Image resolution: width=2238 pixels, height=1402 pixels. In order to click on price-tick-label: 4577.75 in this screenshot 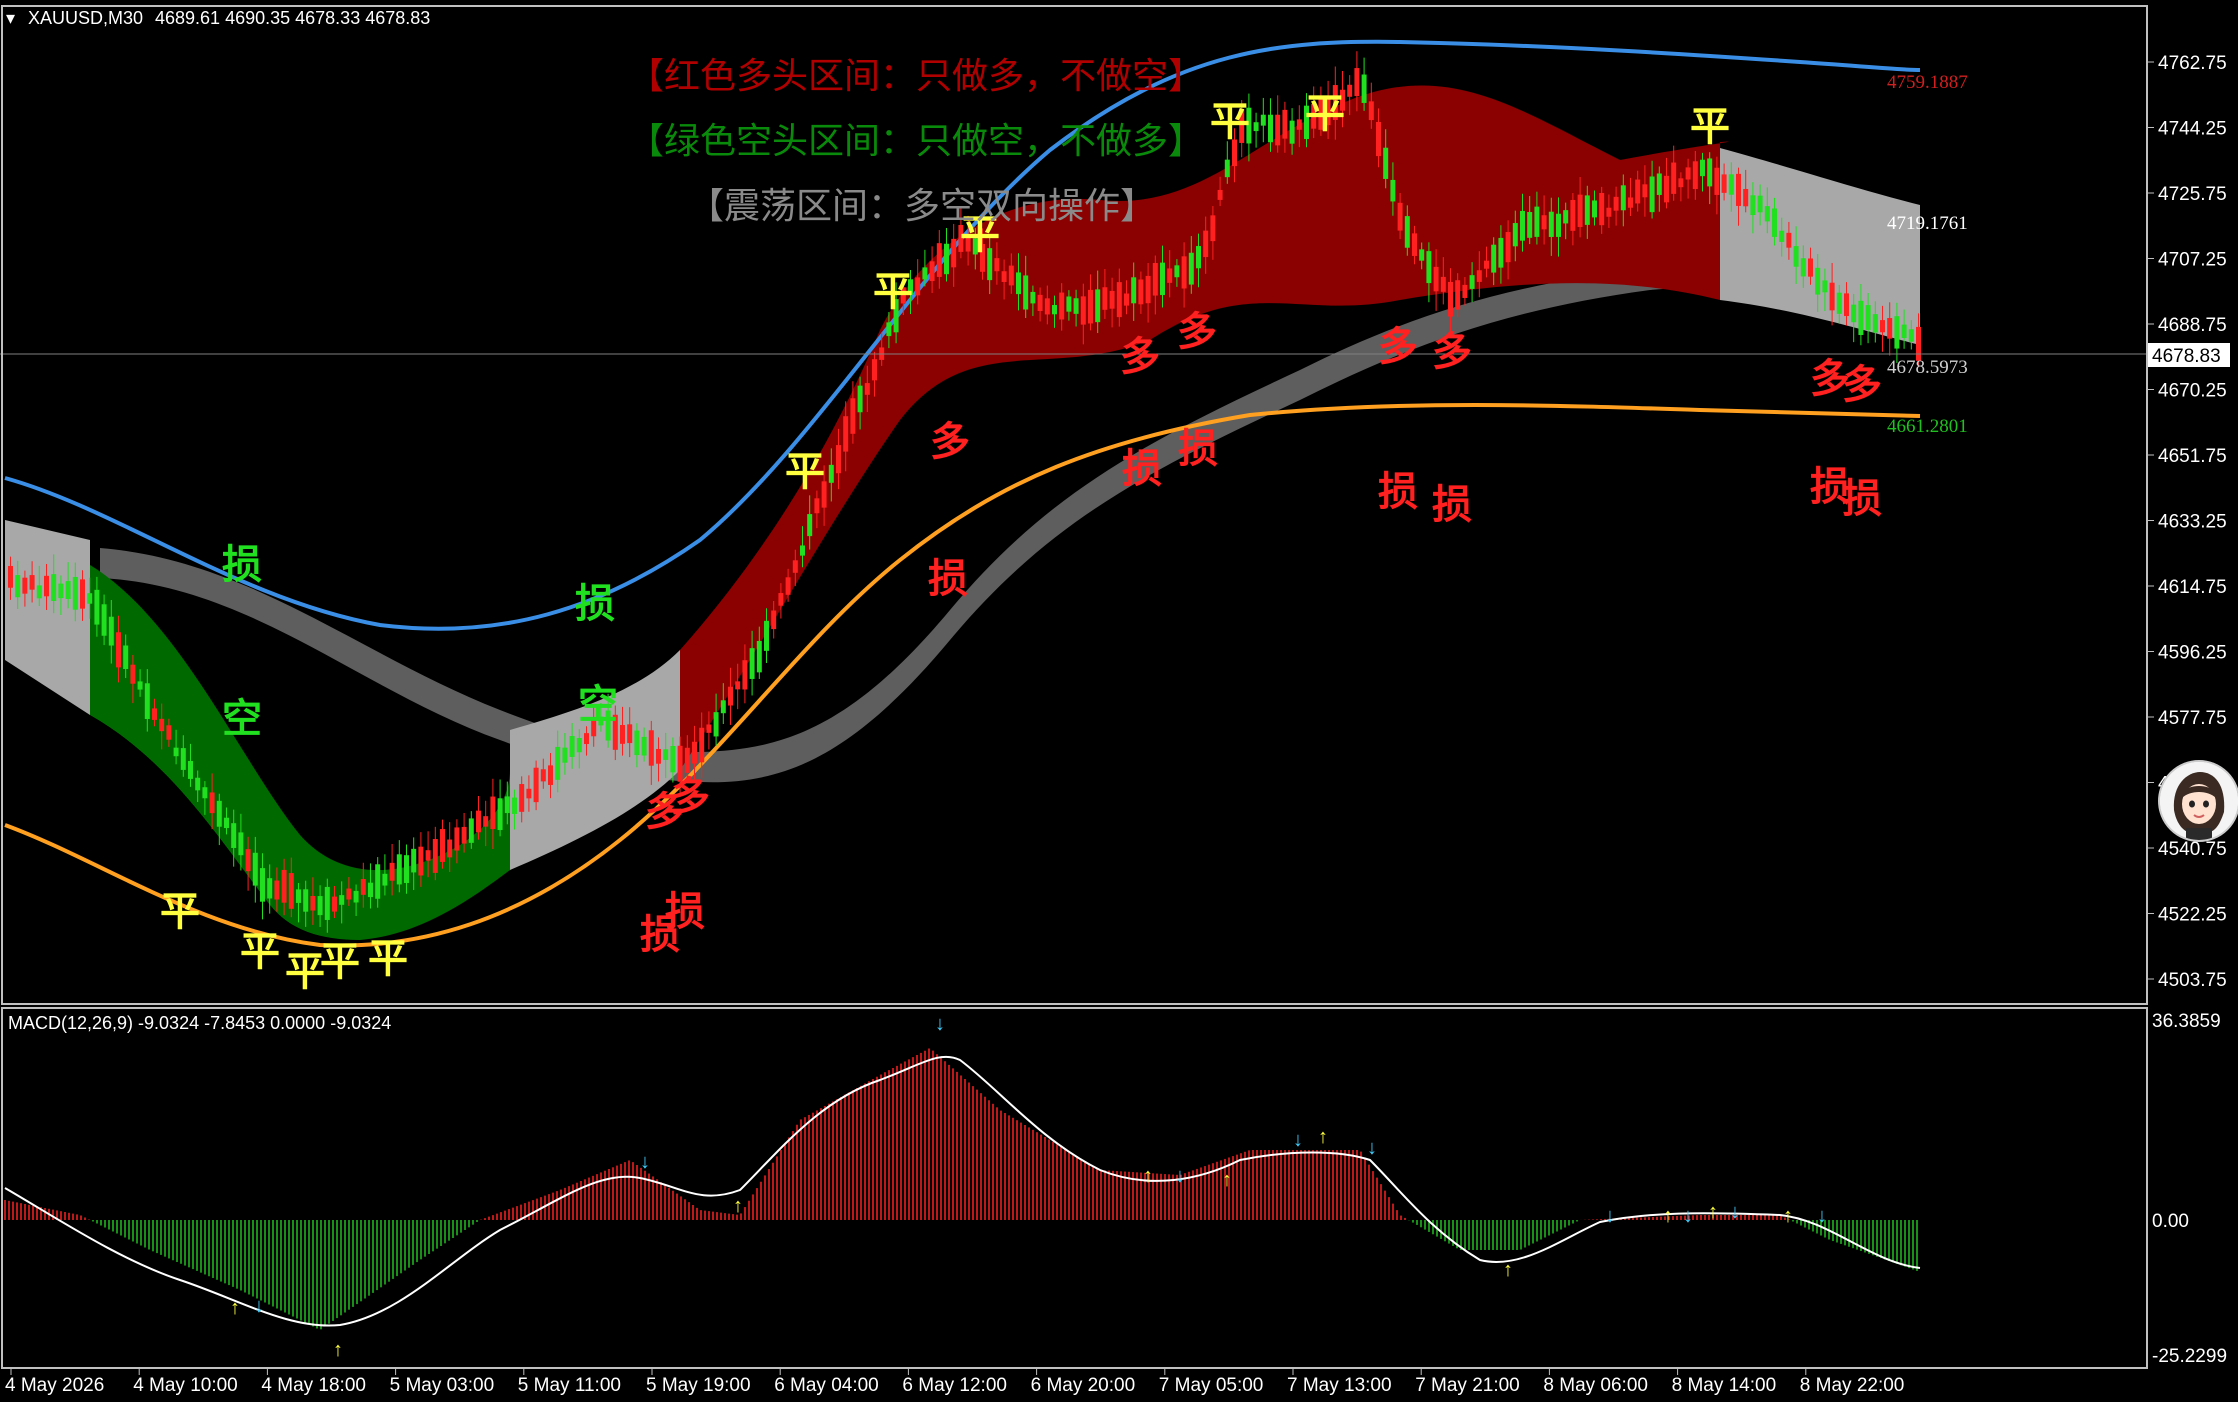, I will do `click(2192, 718)`.